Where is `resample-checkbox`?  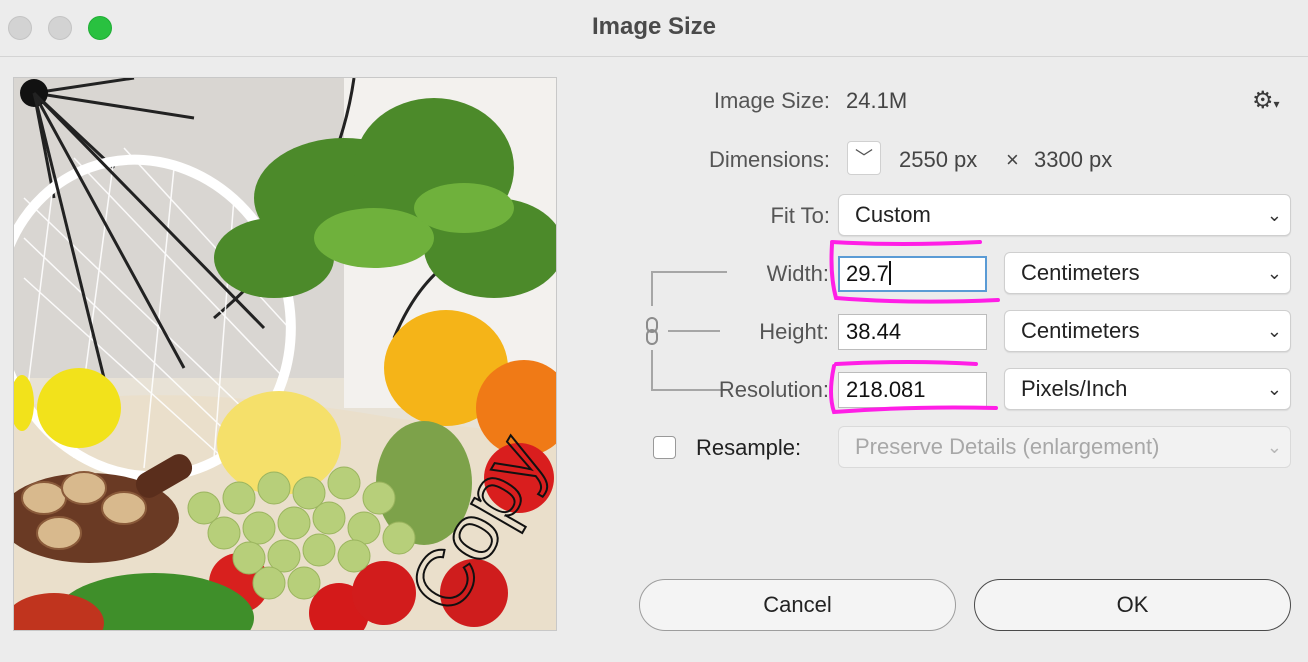
resample-checkbox is located at coordinates (664, 447).